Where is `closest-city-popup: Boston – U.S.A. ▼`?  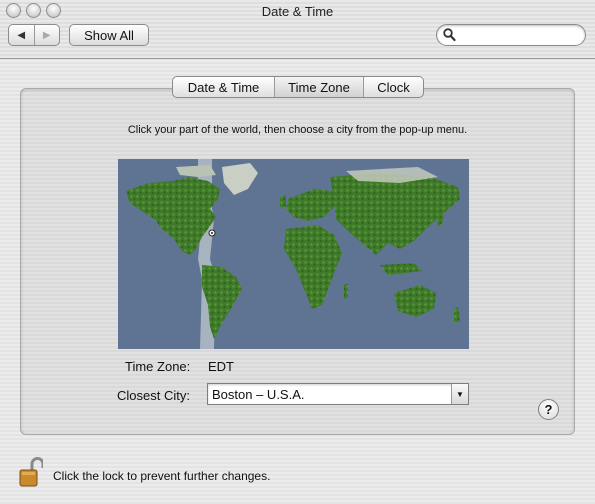
closest-city-popup: Boston – U.S.A. ▼ is located at coordinates (338, 394).